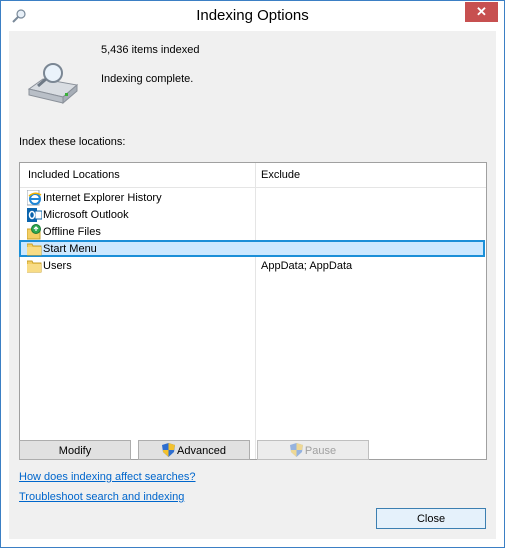 This screenshot has height=548, width=505. What do you see at coordinates (307, 266) in the screenshot?
I see `location-exclude: AppData; AppData` at bounding box center [307, 266].